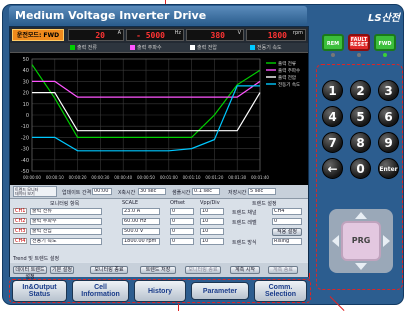  Describe the element at coordinates (66, 221) in the screenshot. I see `channel-item-select: 출력 주파수` at that location.